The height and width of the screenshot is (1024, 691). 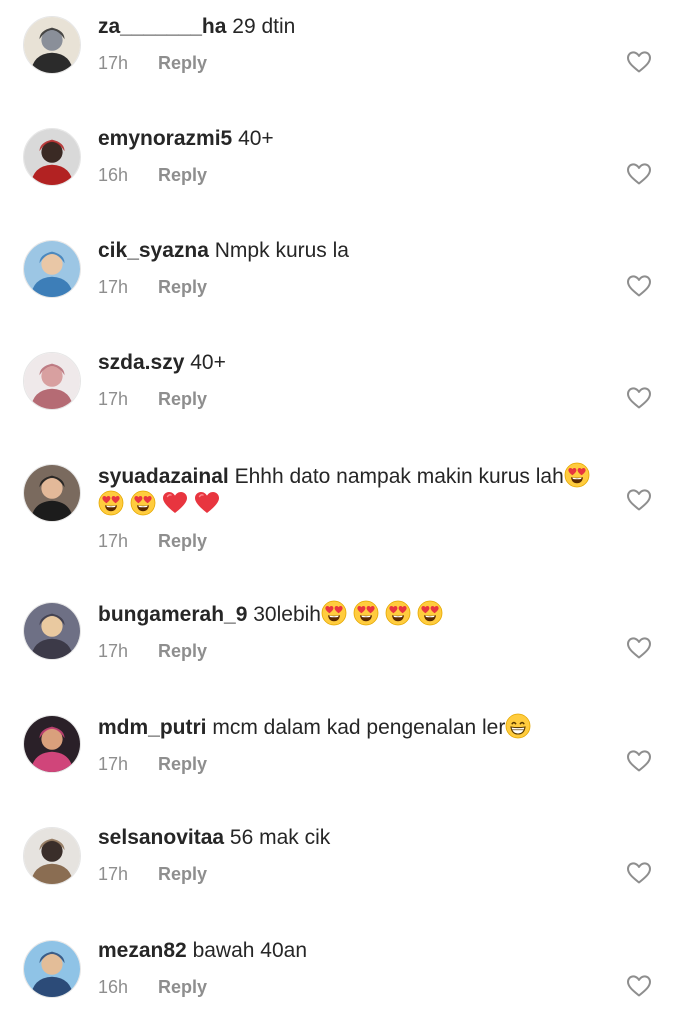 I want to click on comment-text-line: szda.szy 40+, so click(x=350, y=363).